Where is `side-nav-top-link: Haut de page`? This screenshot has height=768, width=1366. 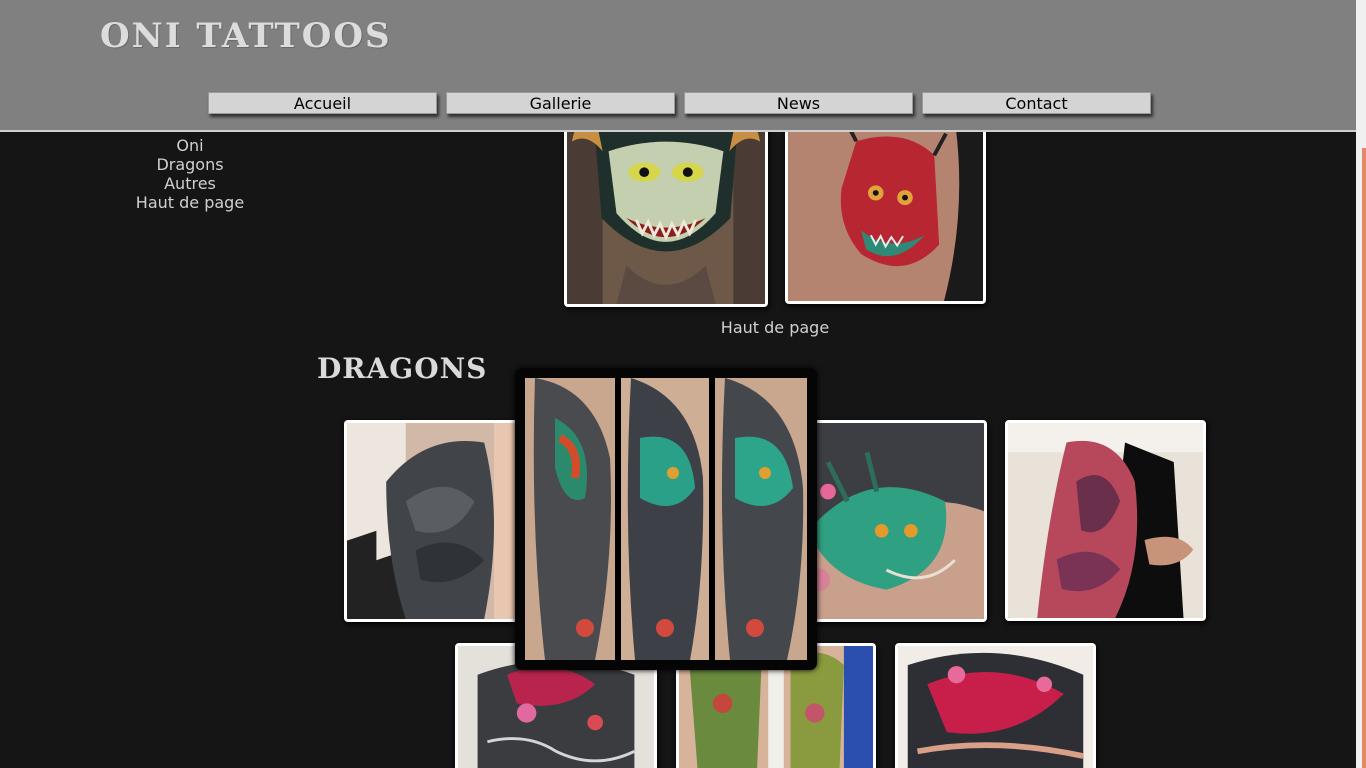
side-nav-top-link: Haut de page is located at coordinates (190, 202).